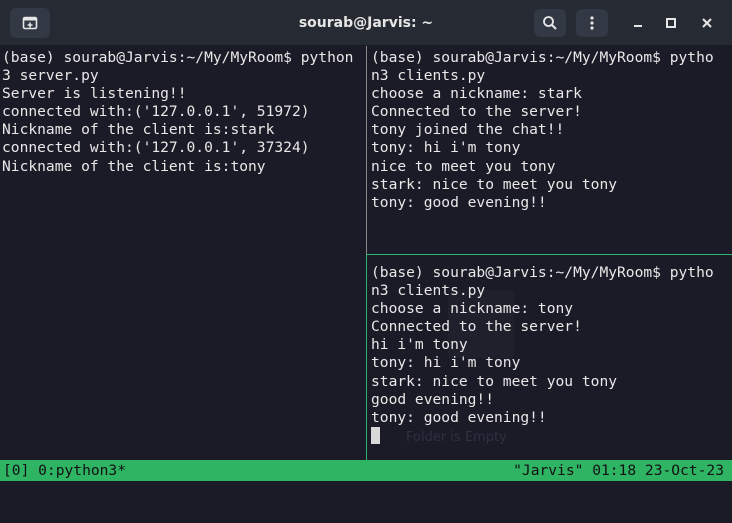  What do you see at coordinates (366, 23) in the screenshot?
I see `window-titlebar: sourab@Jarvis: ~` at bounding box center [366, 23].